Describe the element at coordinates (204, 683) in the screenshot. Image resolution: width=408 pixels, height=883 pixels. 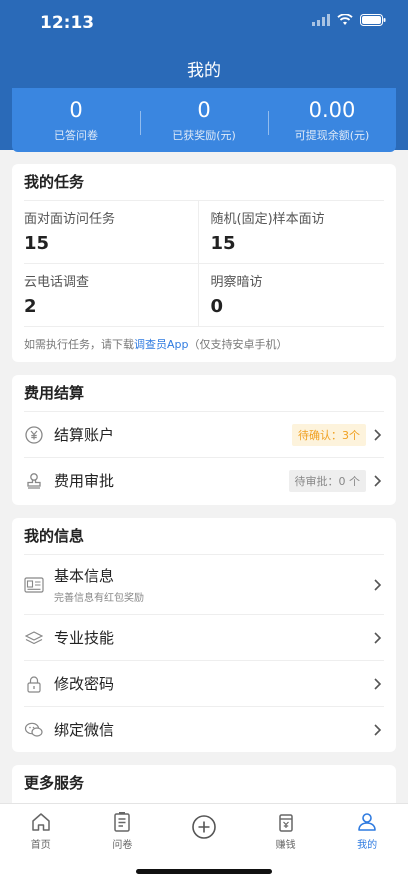
I see `change-password-item: 修改密码` at that location.